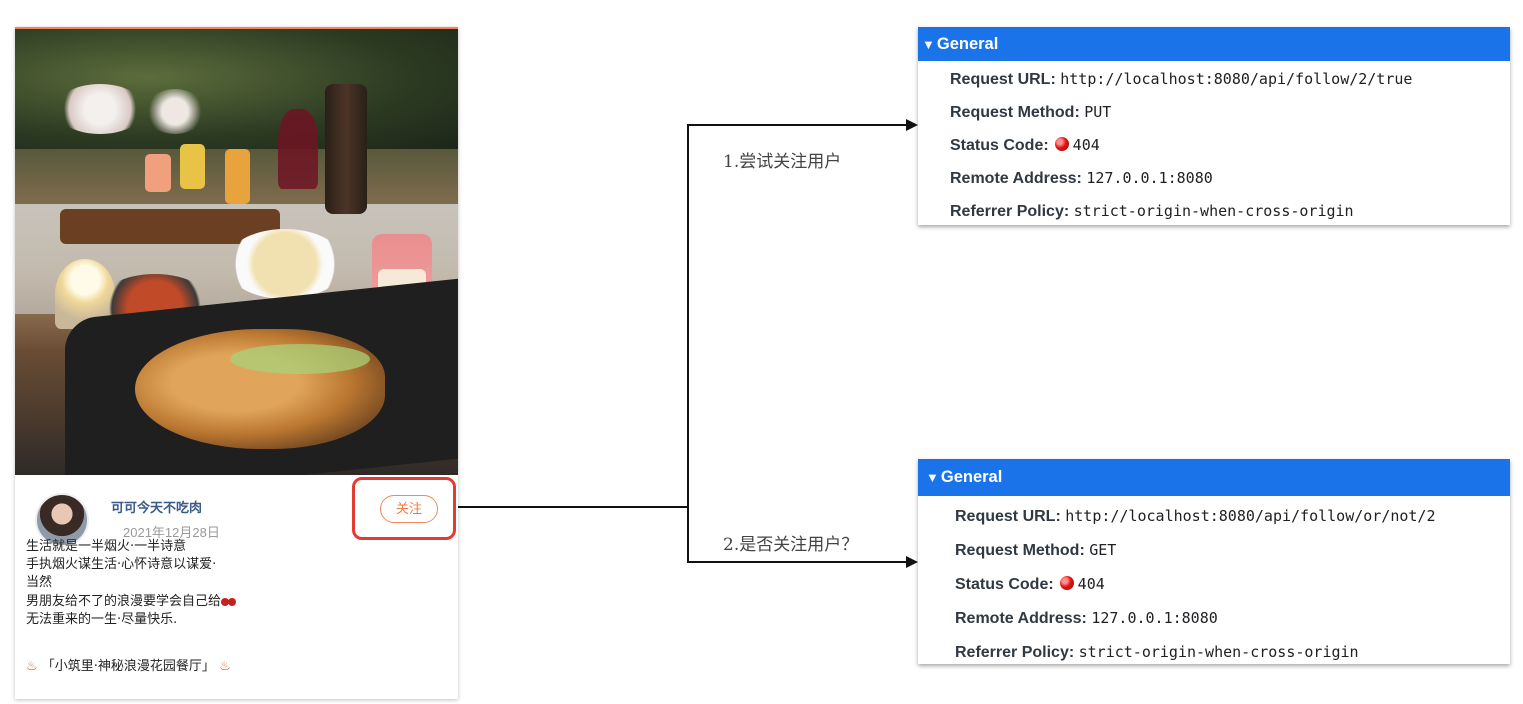  I want to click on post-tail-text: 「小筑里·神秘浪漫花园餐厅」, so click(128, 666).